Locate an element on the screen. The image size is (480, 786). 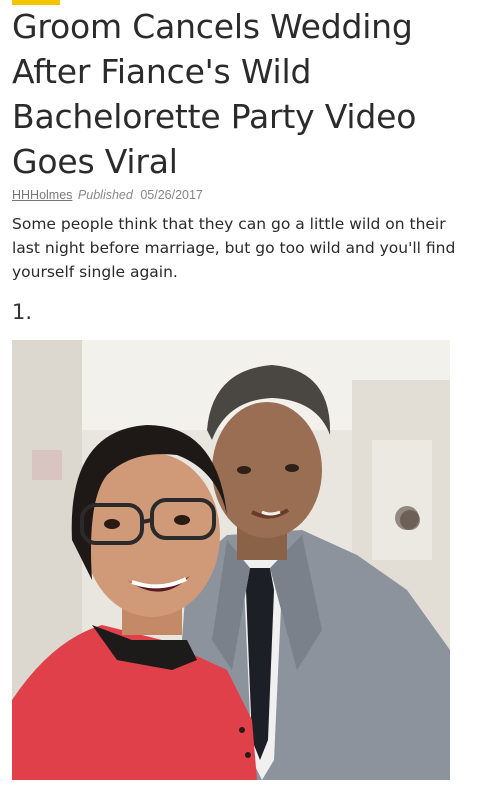
list-item-number: 1. is located at coordinates (22, 312).